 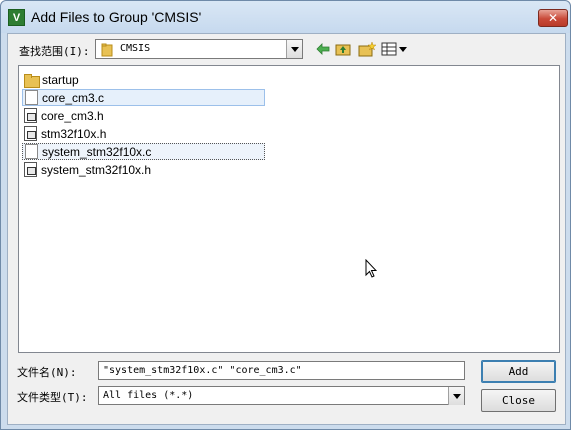 I want to click on list-item: stm32f10x.h, so click(x=65, y=133).